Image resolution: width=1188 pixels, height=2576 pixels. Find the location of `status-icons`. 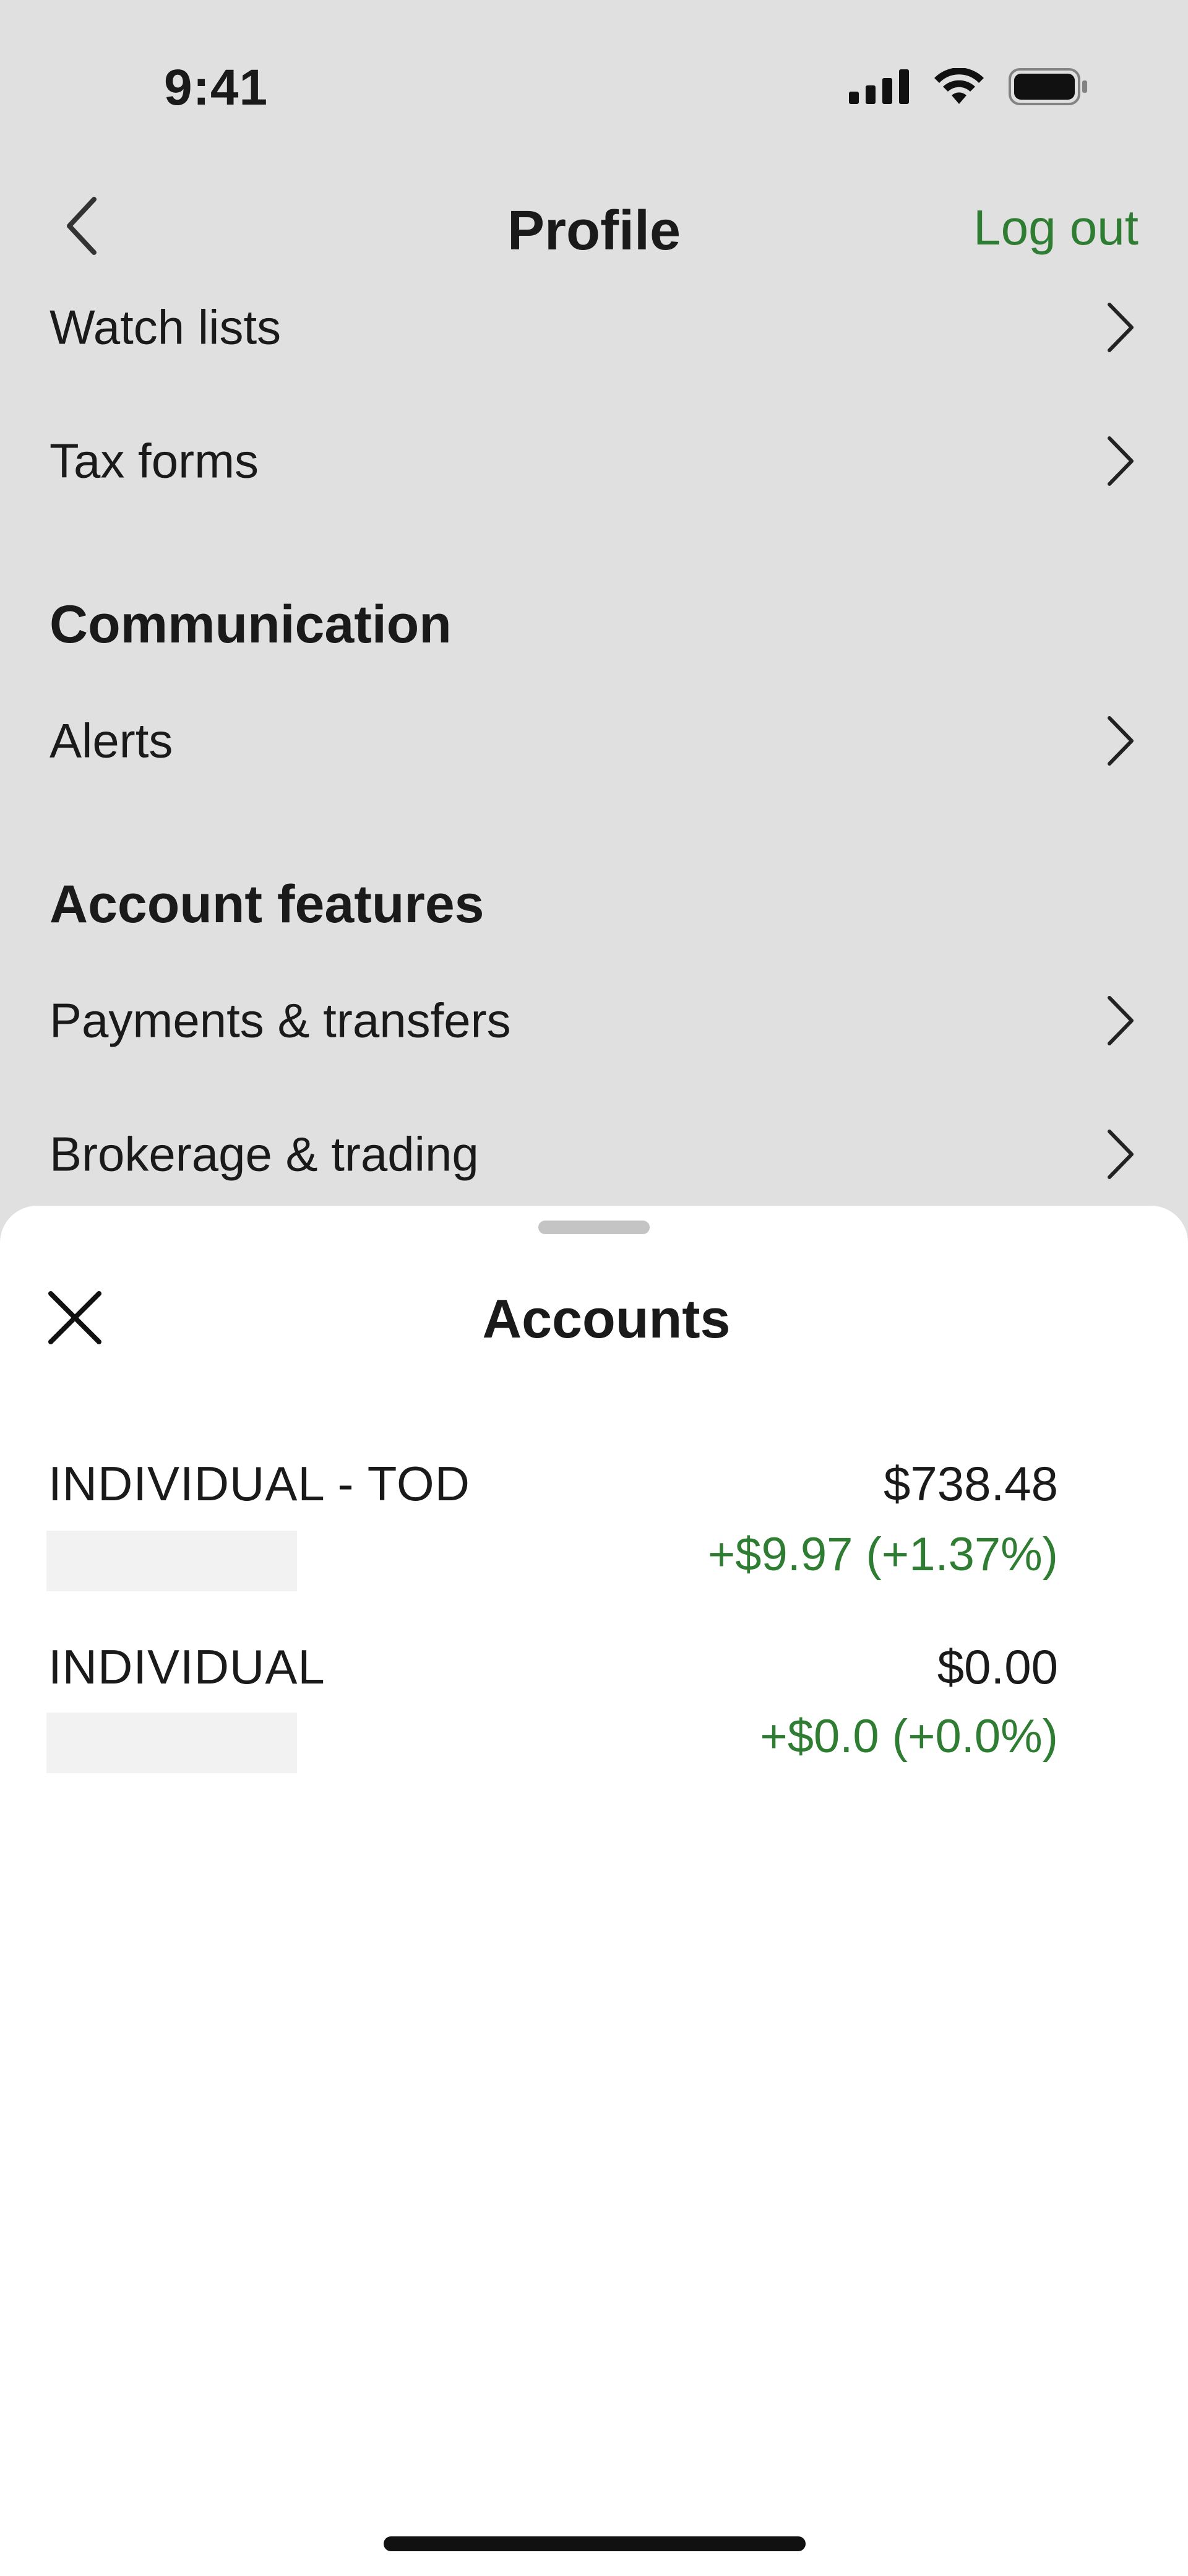

status-icons is located at coordinates (969, 86).